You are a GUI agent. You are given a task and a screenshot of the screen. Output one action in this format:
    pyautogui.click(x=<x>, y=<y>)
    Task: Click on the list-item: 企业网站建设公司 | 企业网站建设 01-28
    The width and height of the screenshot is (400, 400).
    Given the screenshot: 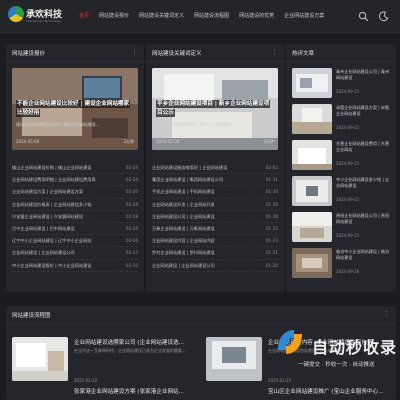 What is the action you would take?
    pyautogui.click(x=215, y=217)
    